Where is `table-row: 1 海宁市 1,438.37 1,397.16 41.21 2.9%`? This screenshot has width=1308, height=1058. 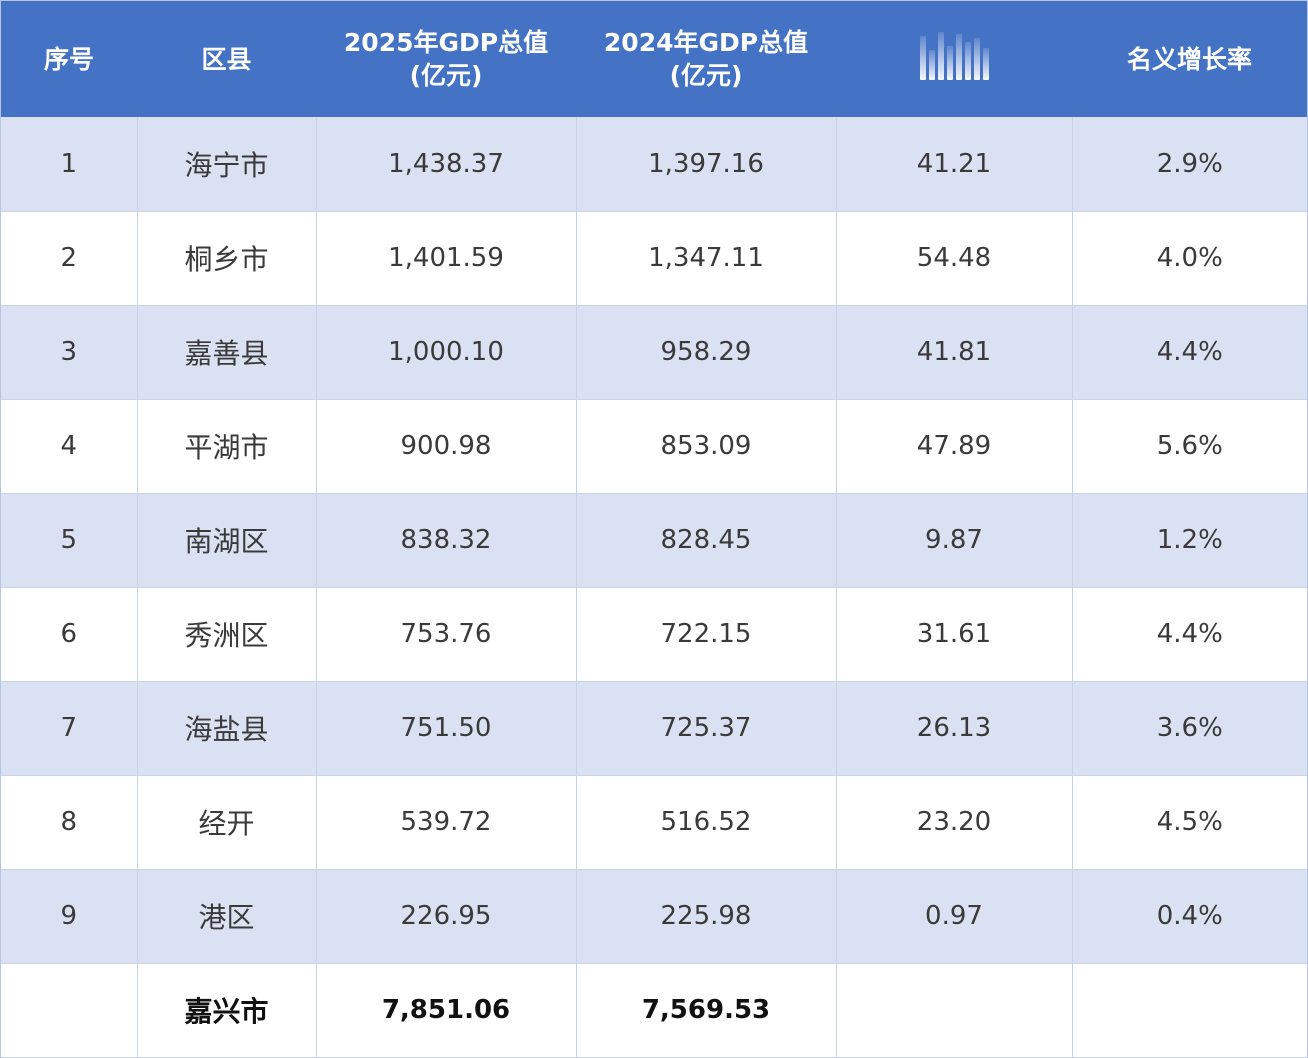 table-row: 1 海宁市 1,438.37 1,397.16 41.21 2.9% is located at coordinates (654, 164).